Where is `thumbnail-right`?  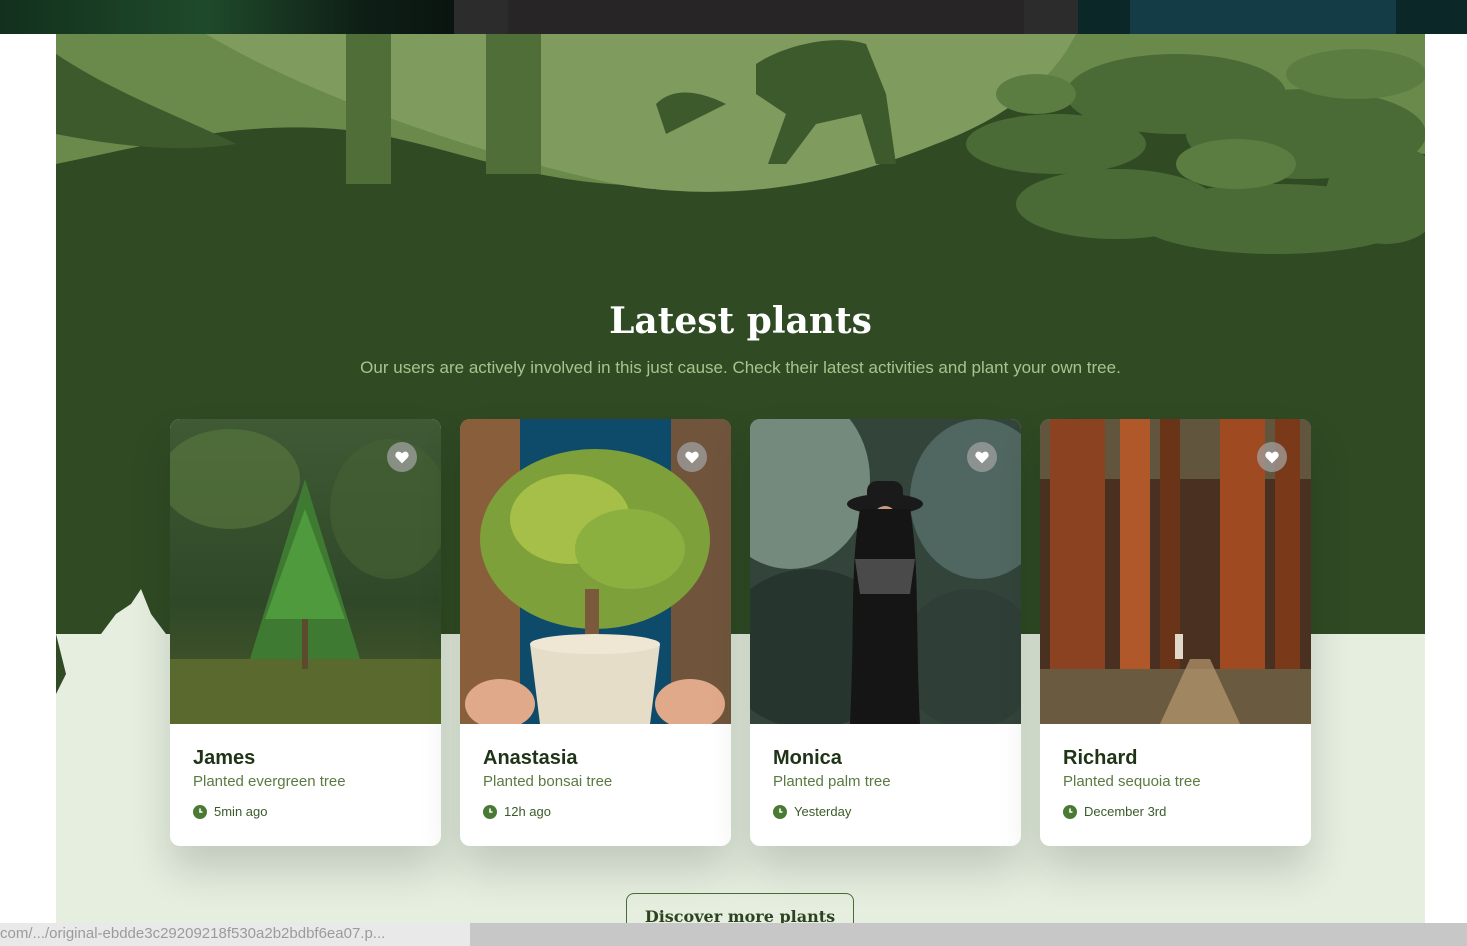 thumbnail-right is located at coordinates (1272, 17).